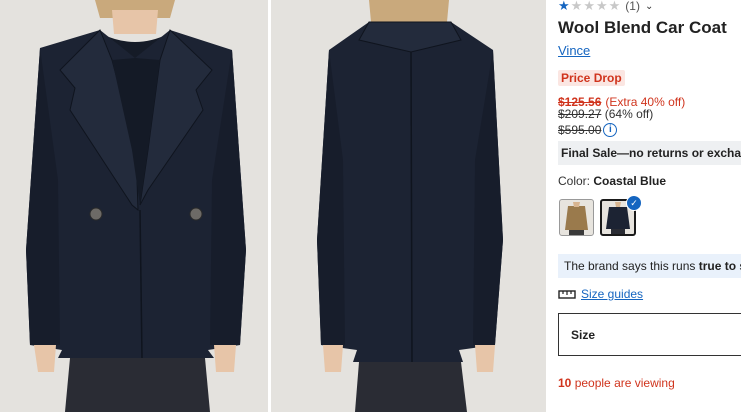 This screenshot has width=741, height=412. What do you see at coordinates (565, 383) in the screenshot?
I see `viewers-number: 10` at bounding box center [565, 383].